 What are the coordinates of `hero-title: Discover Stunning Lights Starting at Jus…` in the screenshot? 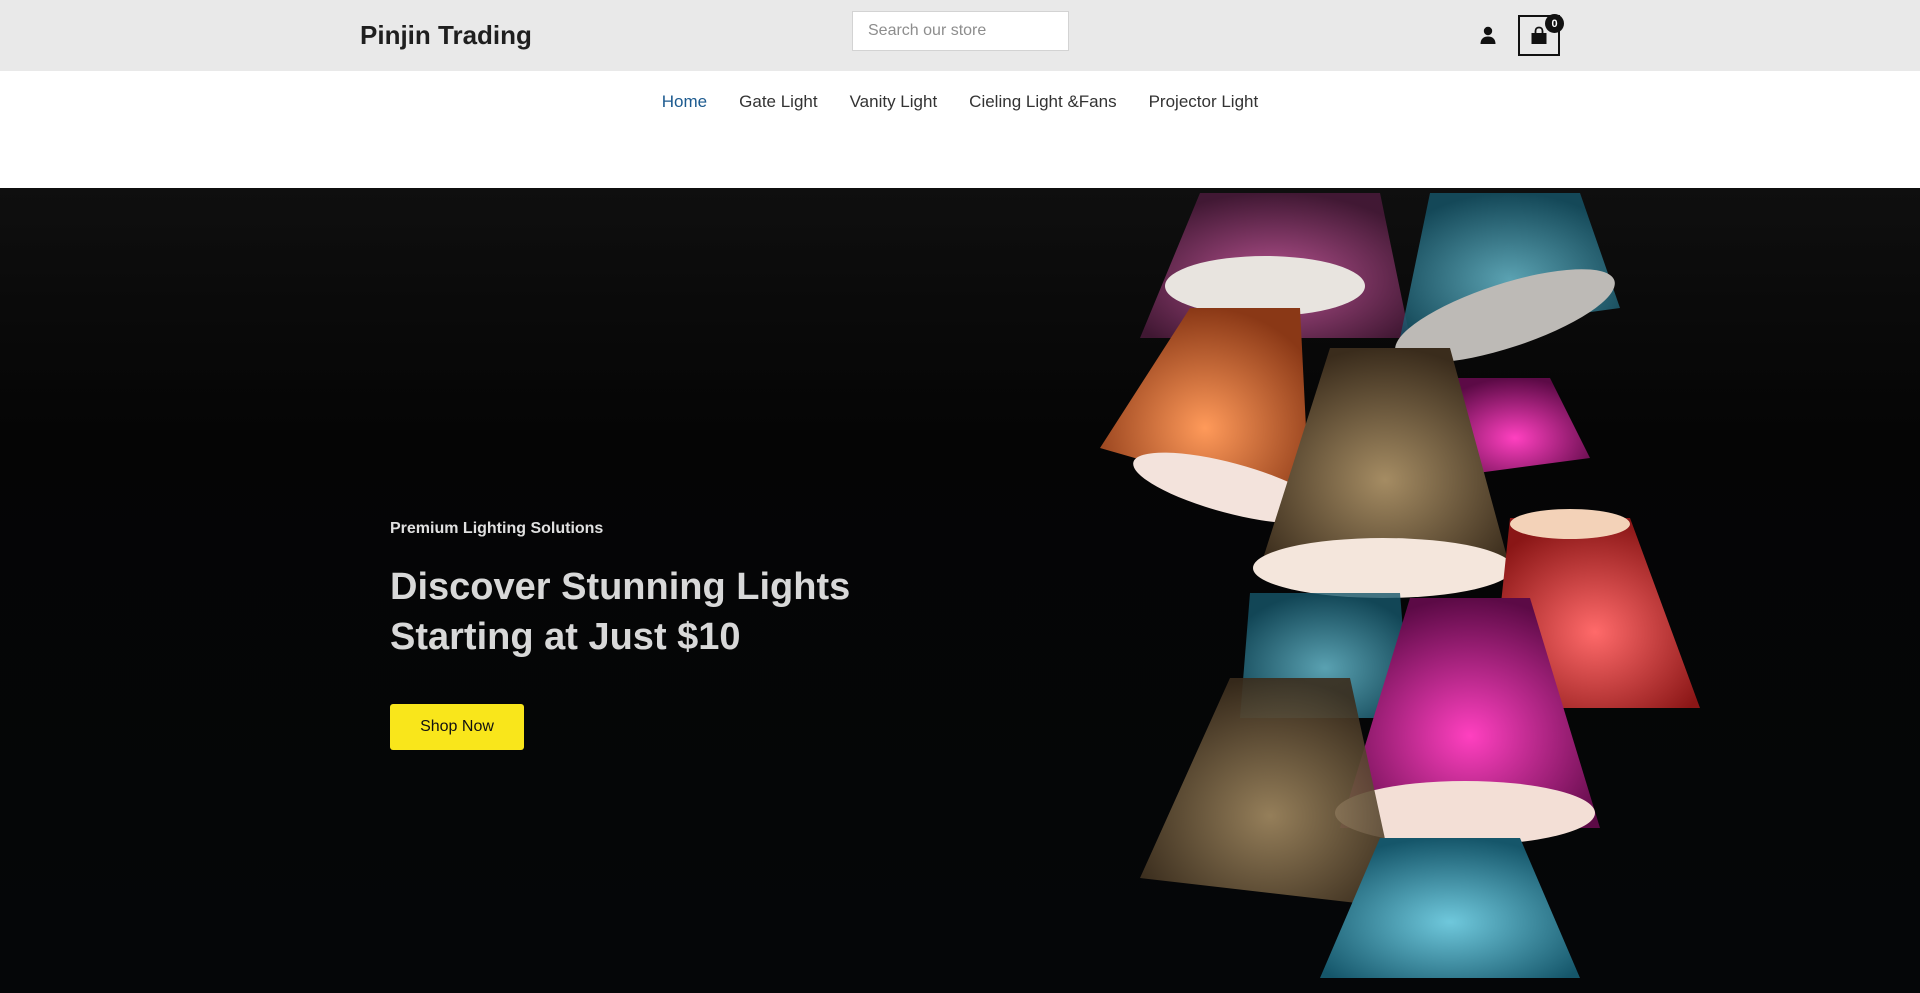 It's located at (670, 612).